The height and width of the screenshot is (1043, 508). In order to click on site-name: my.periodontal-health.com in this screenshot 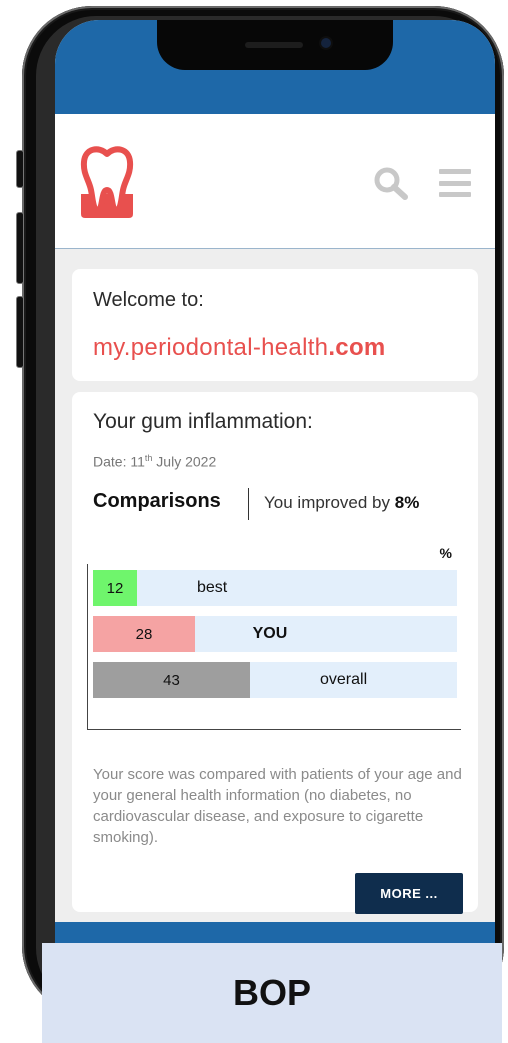, I will do `click(239, 348)`.